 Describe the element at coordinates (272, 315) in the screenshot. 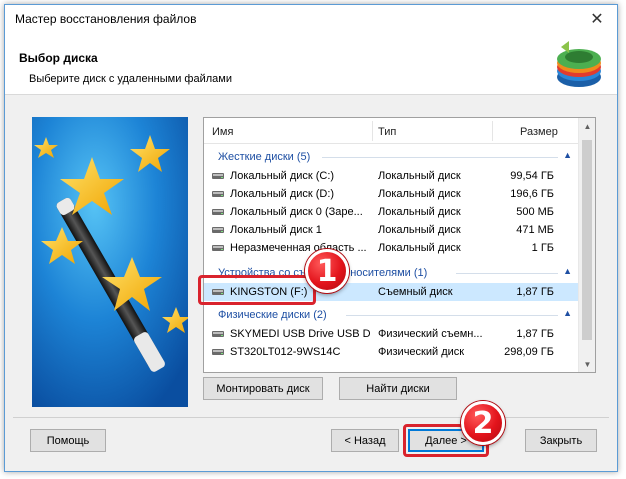

I see `group-label: Физические диски (2)` at that location.